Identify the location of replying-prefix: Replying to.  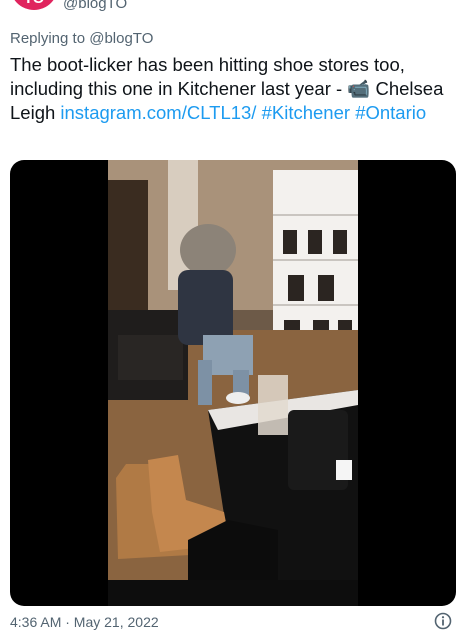
(48, 38).